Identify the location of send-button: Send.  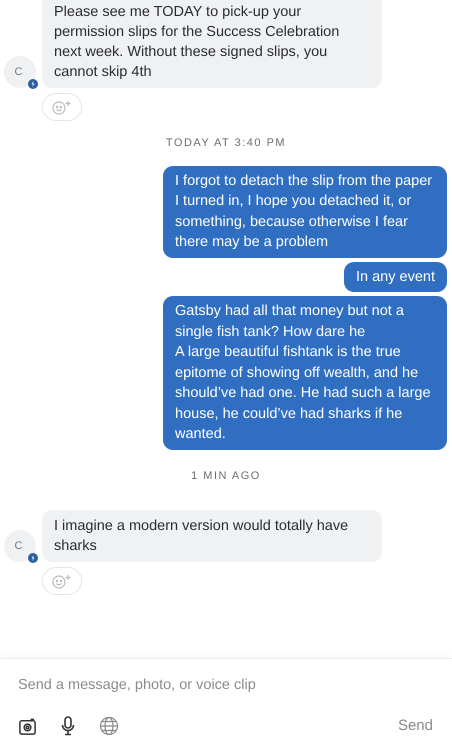
(415, 726).